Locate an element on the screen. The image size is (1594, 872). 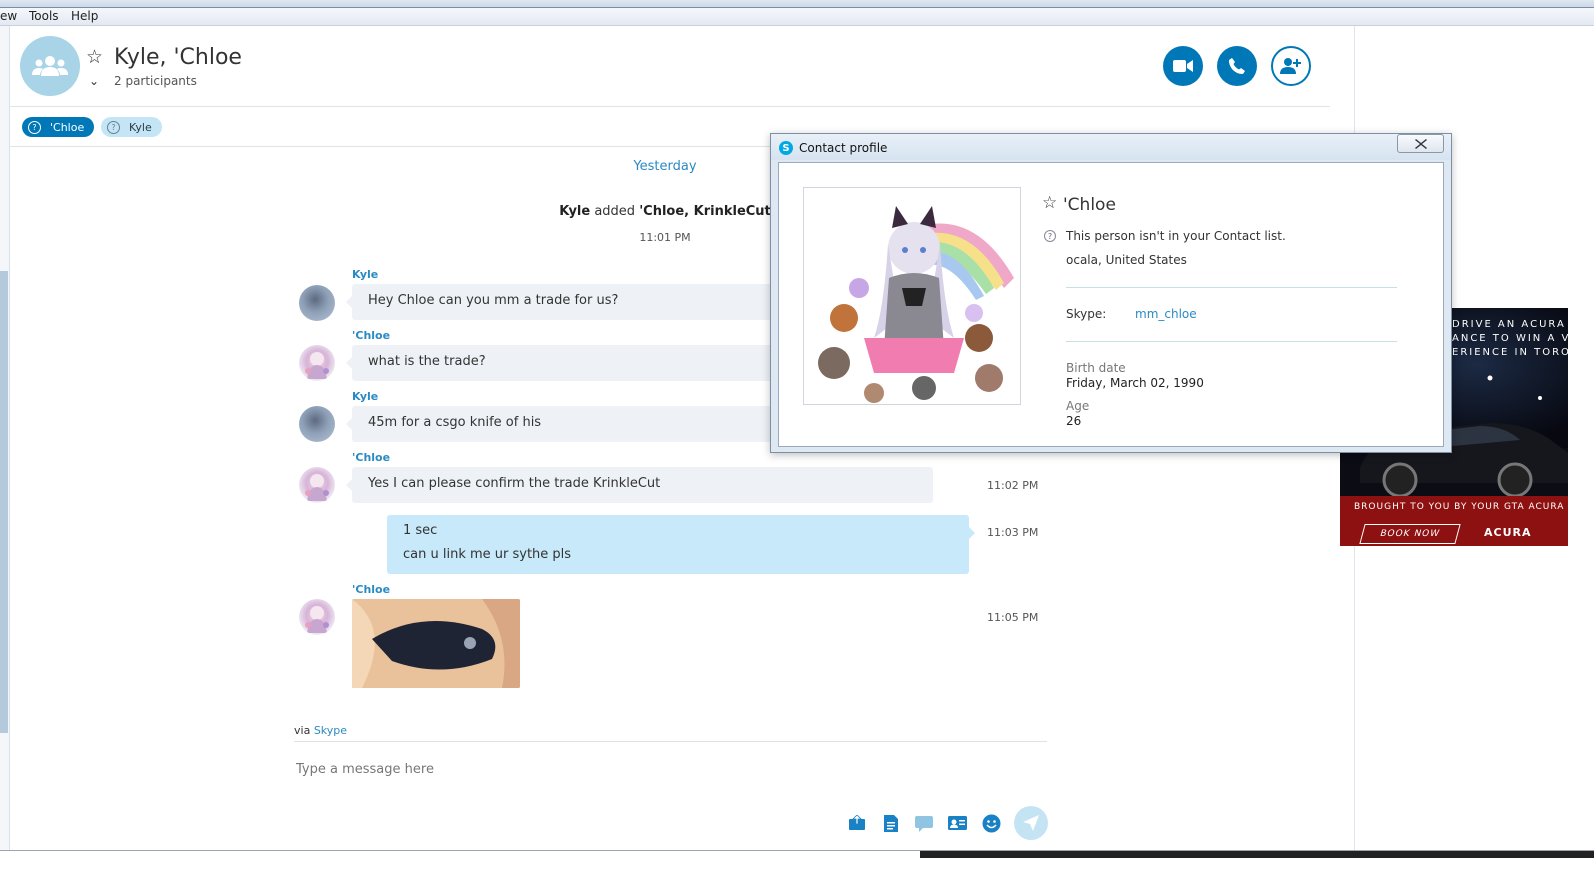
profile-location: ocala, United States is located at coordinates (1126, 260).